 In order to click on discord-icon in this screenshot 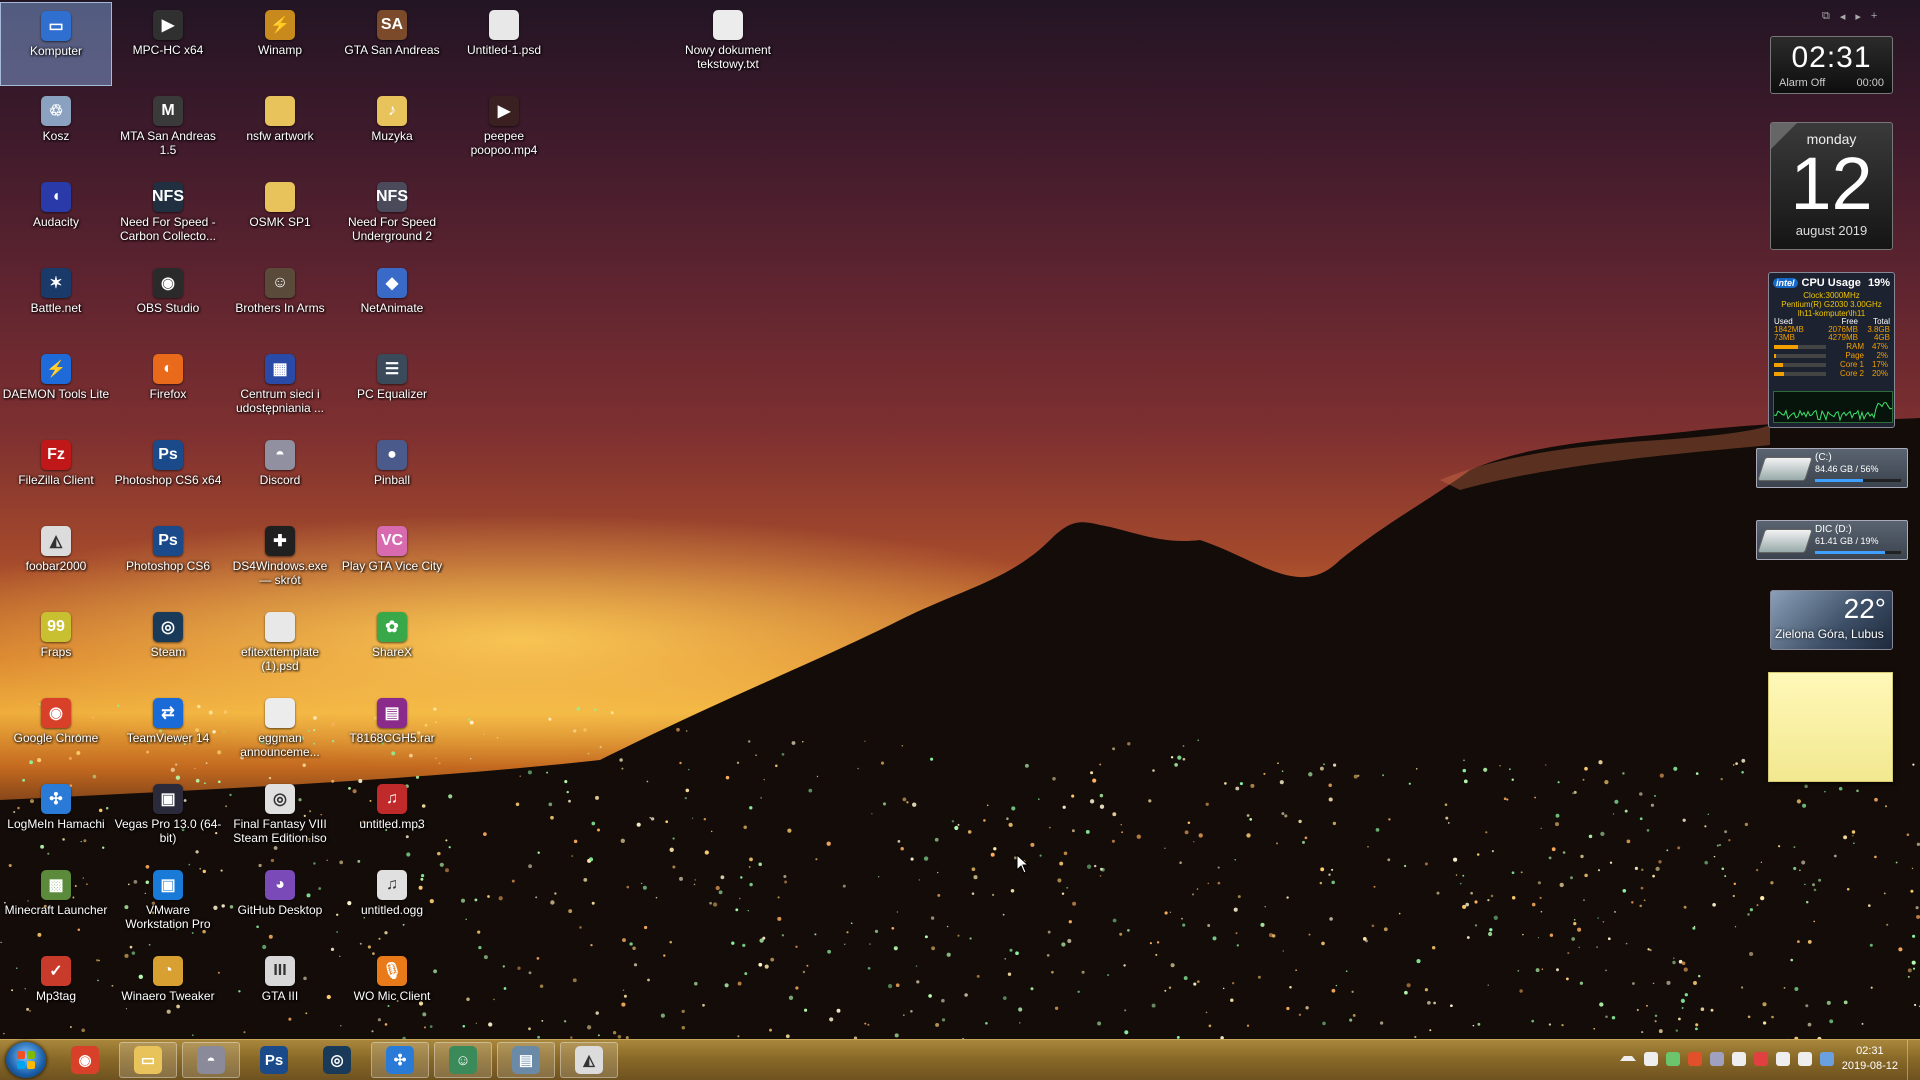, I will do `click(1717, 1059)`.